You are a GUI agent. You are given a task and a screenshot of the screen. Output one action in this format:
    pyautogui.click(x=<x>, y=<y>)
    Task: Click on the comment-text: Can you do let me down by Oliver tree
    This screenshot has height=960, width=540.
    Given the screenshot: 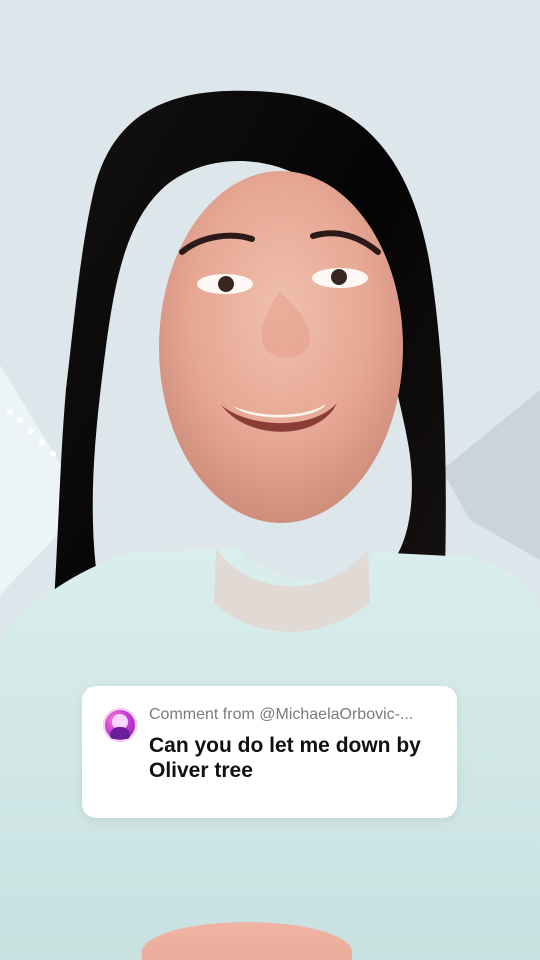 What is the action you would take?
    pyautogui.click(x=285, y=758)
    